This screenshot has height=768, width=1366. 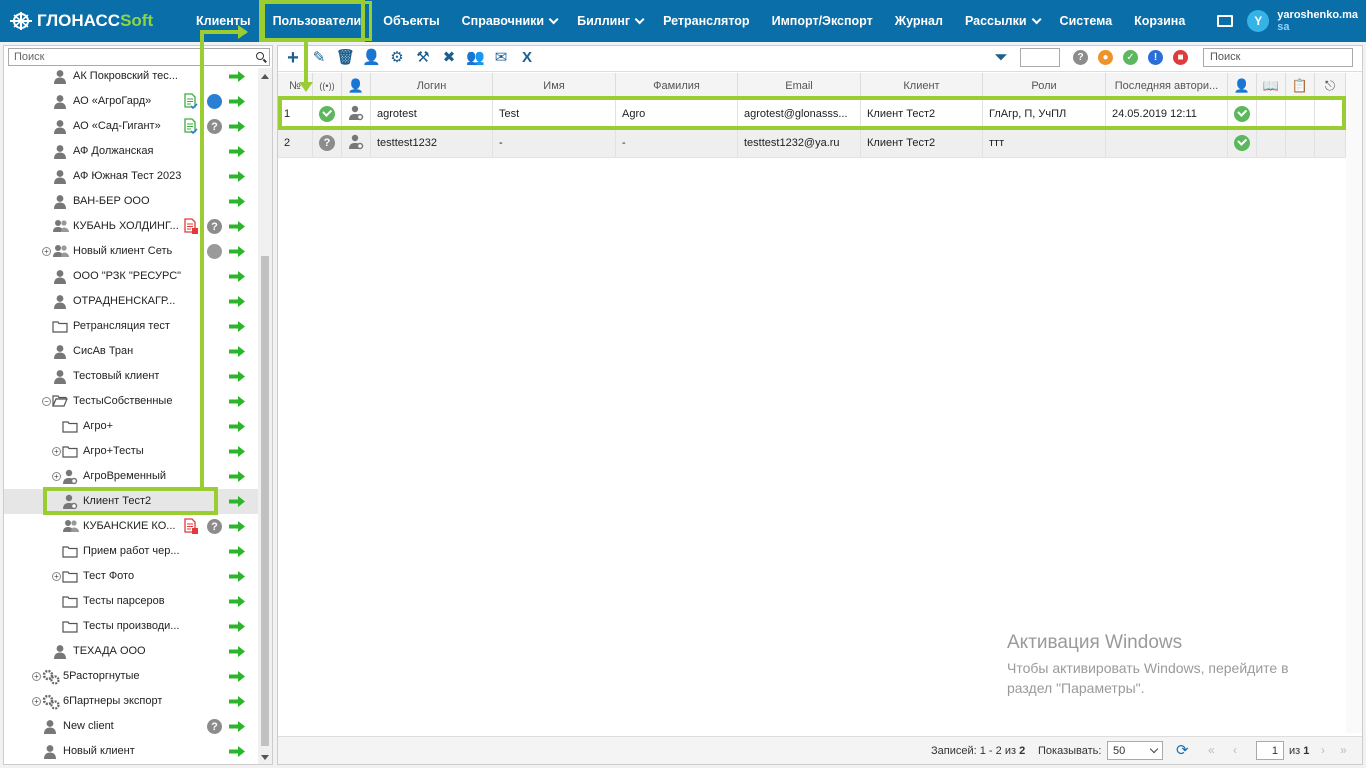 I want to click on page-number-input: 1, so click(x=1270, y=750).